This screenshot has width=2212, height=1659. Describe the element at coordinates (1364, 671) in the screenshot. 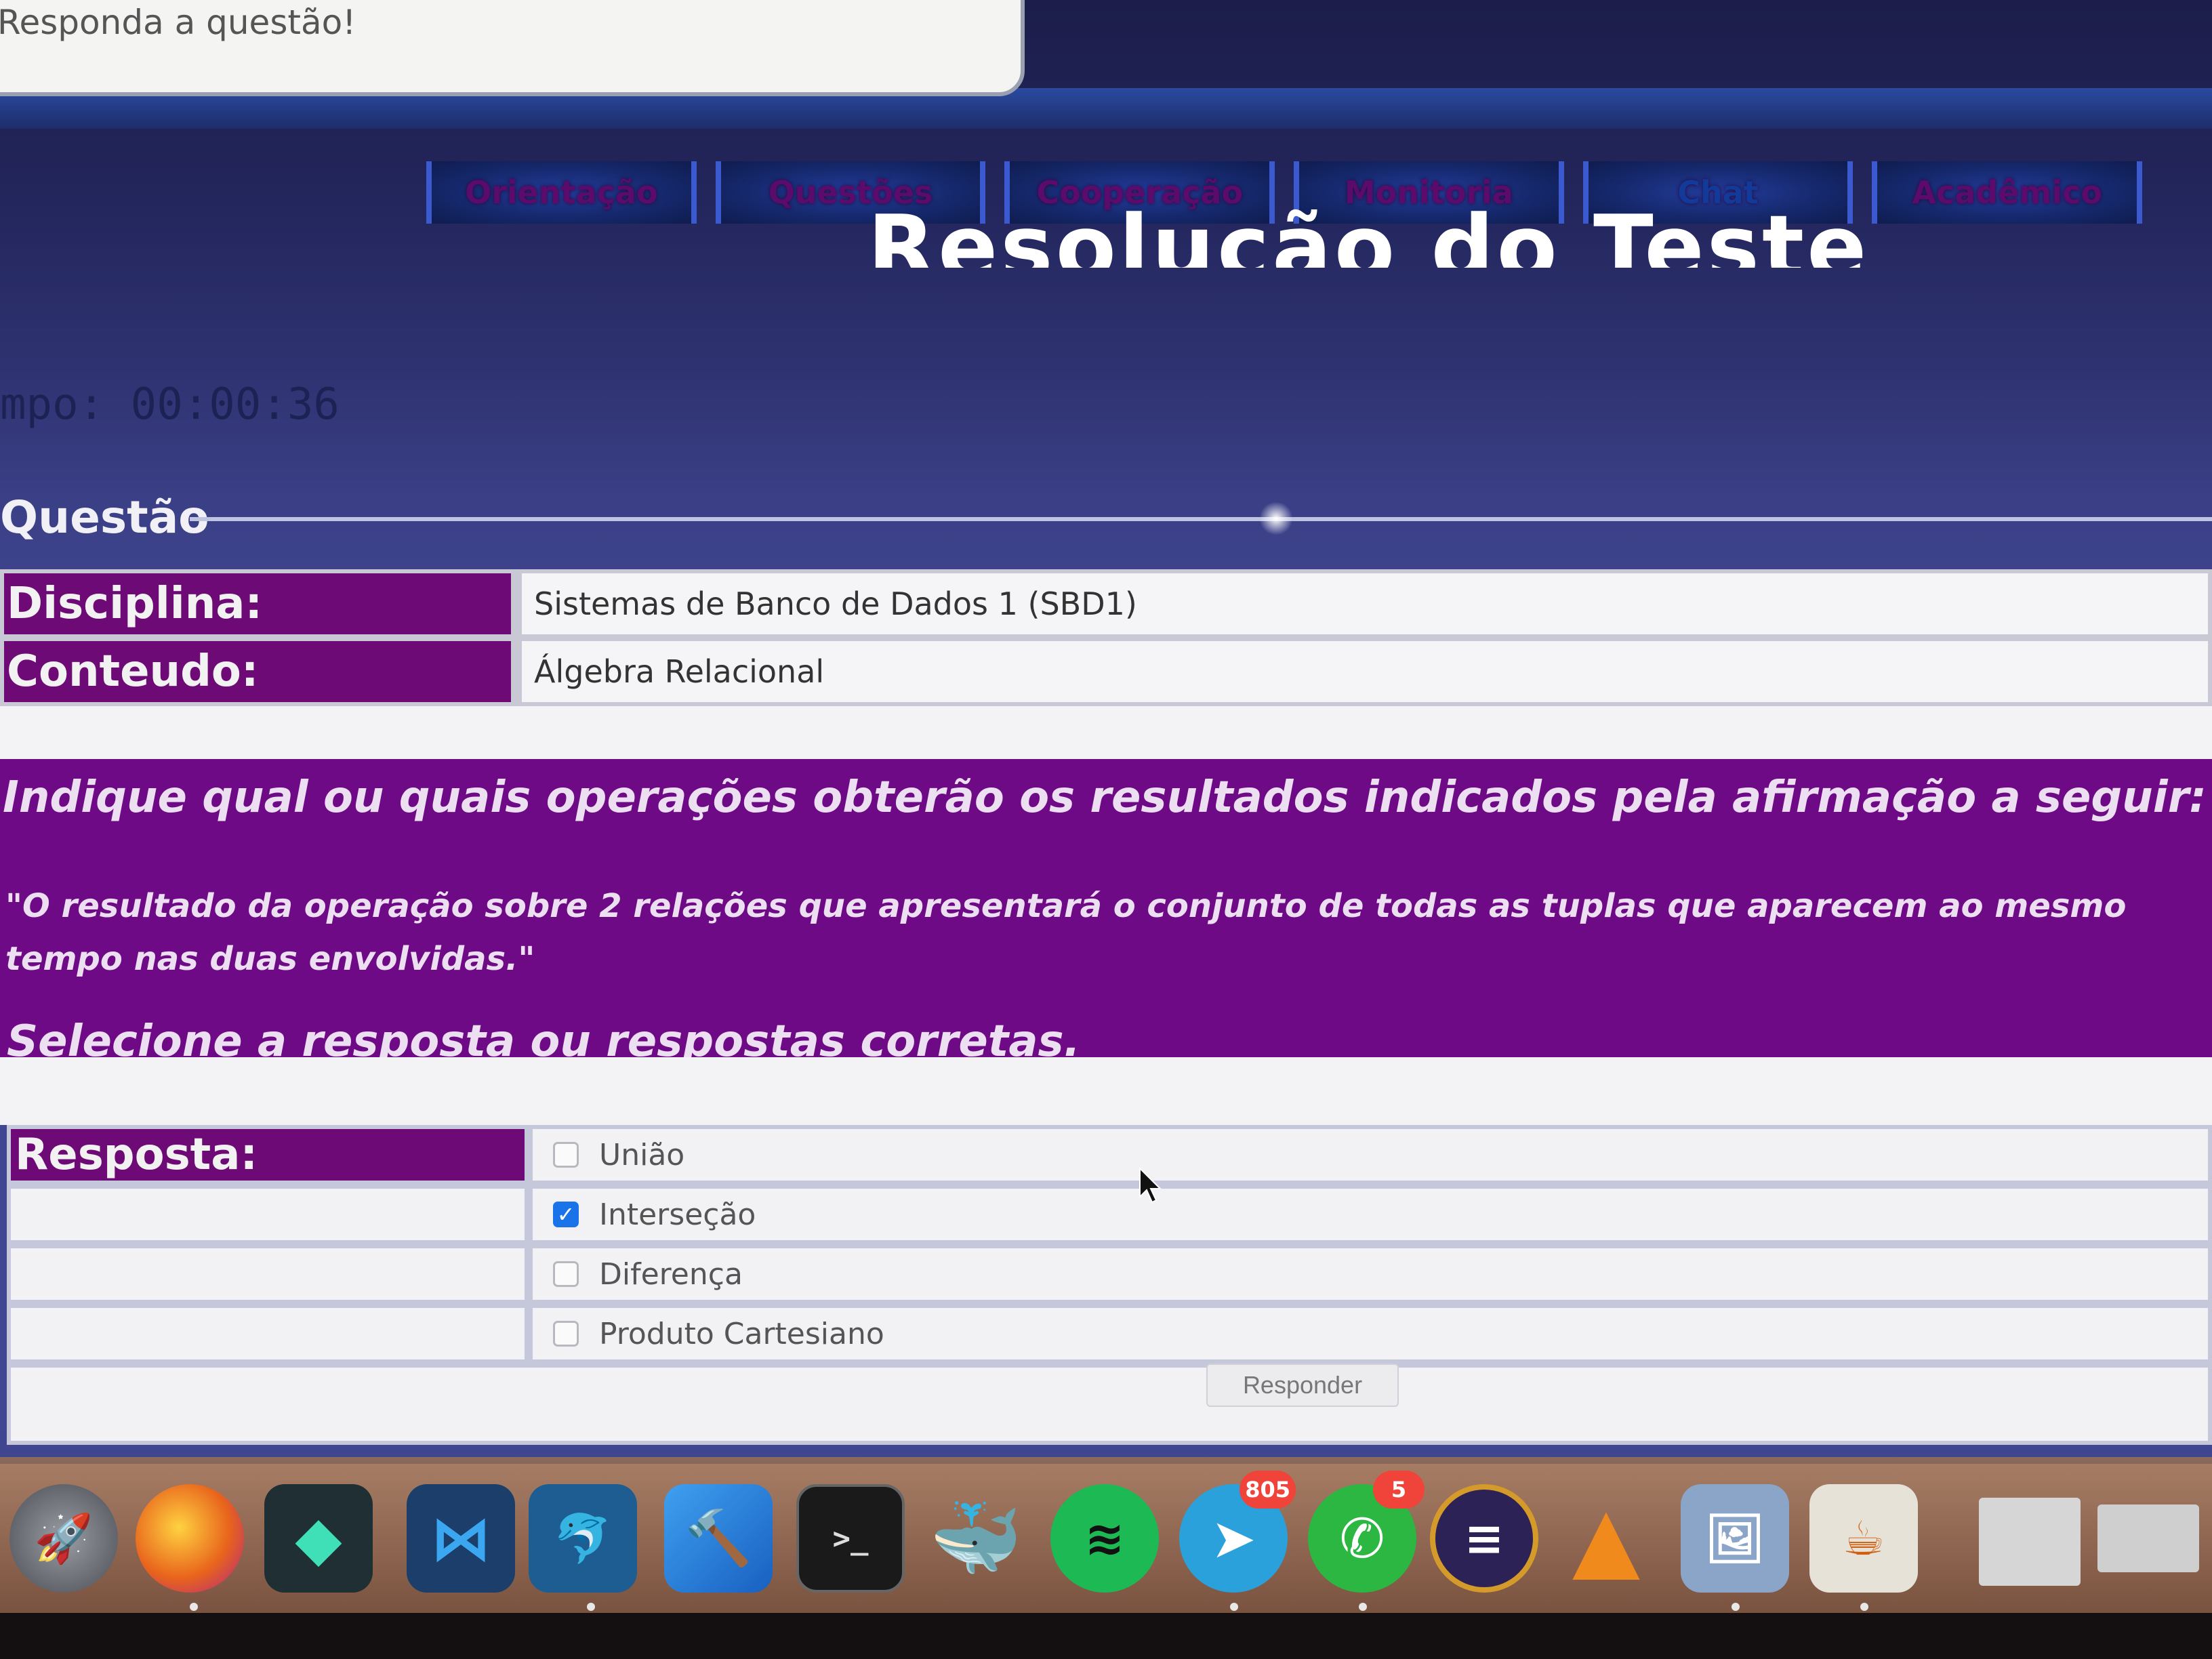

I see `content-value: Álgebra Relacional` at that location.